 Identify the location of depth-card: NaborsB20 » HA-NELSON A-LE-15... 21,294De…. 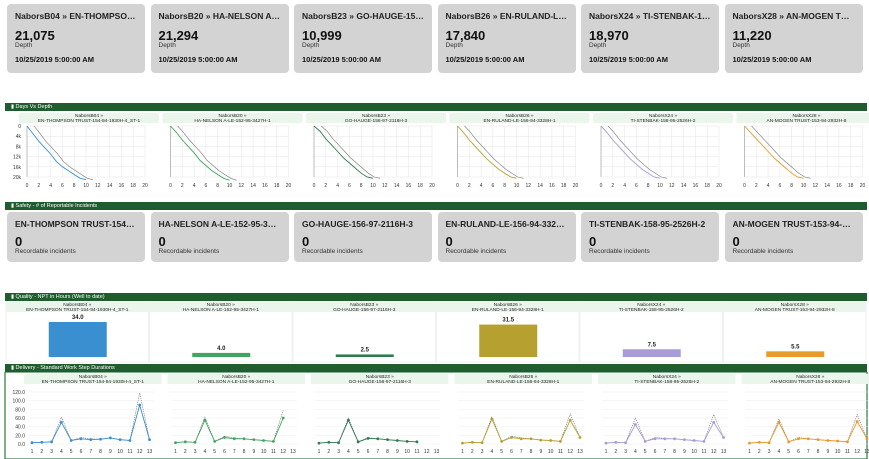
(219, 38).